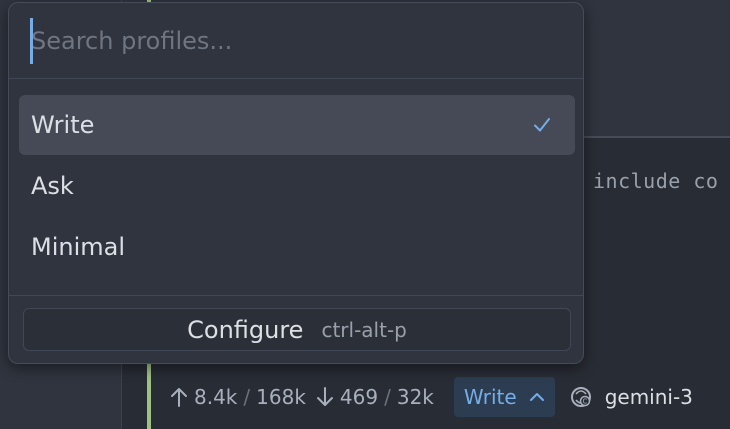 This screenshot has height=429, width=730. What do you see at coordinates (542, 125) in the screenshot?
I see `checkmark-icon` at bounding box center [542, 125].